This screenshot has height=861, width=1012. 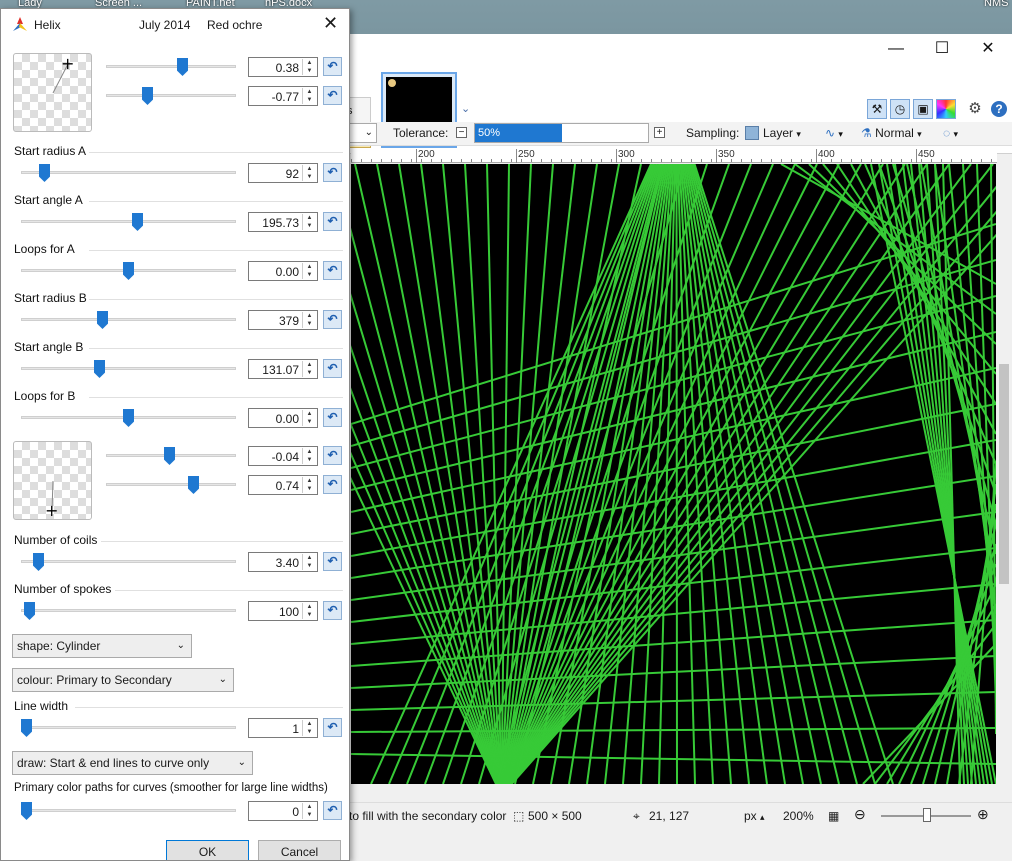 What do you see at coordinates (283, 456) in the screenshot?
I see `pad-b-x-input: -0.04 ▲ ▼` at bounding box center [283, 456].